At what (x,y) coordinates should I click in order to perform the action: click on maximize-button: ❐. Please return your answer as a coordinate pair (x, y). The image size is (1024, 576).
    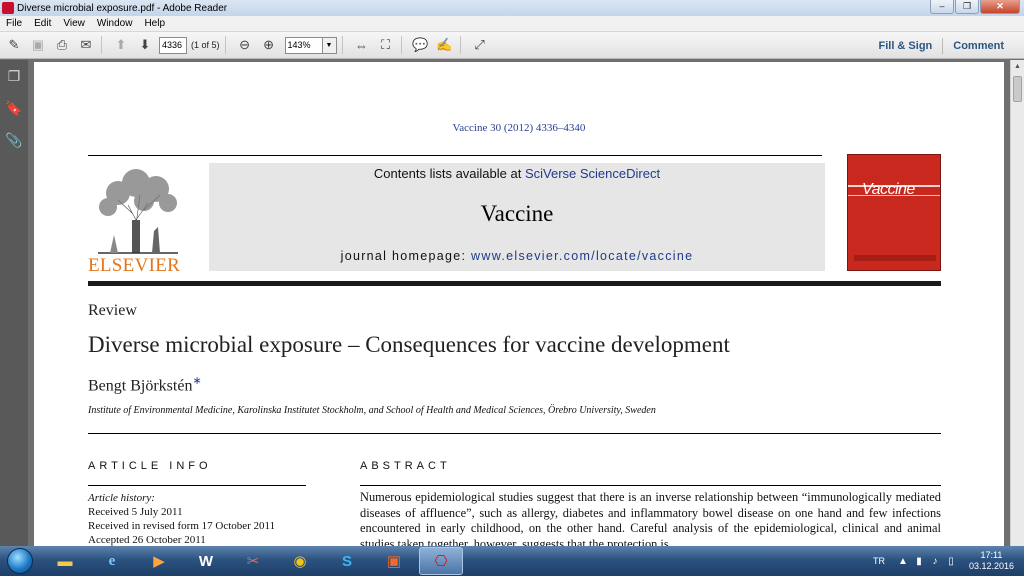
    Looking at the image, I should click on (967, 7).